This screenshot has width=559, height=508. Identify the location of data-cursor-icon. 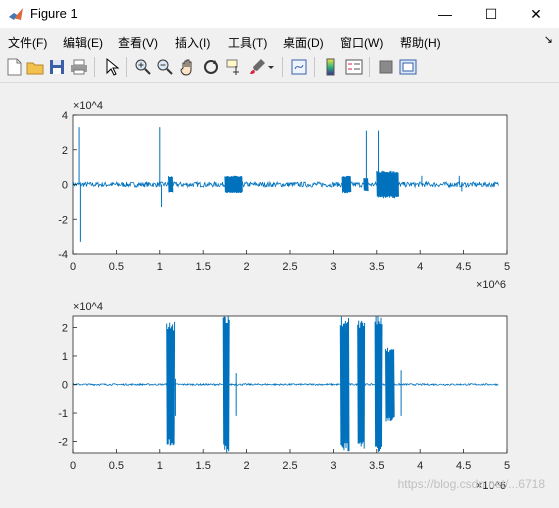
(234, 67).